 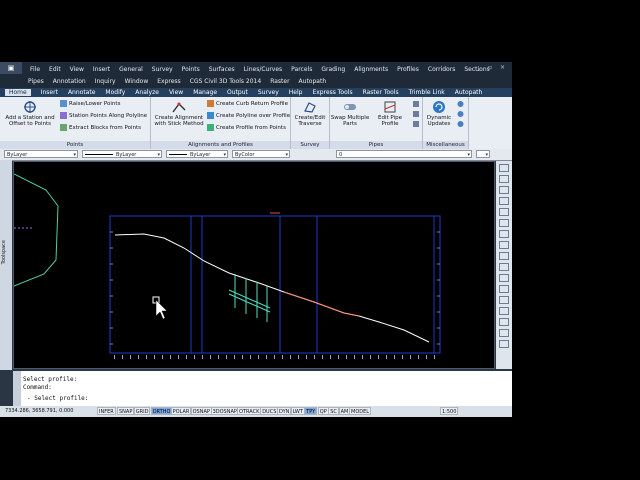 I want to click on dynamic-updates-button: Dynamic Updates, so click(x=439, y=113).